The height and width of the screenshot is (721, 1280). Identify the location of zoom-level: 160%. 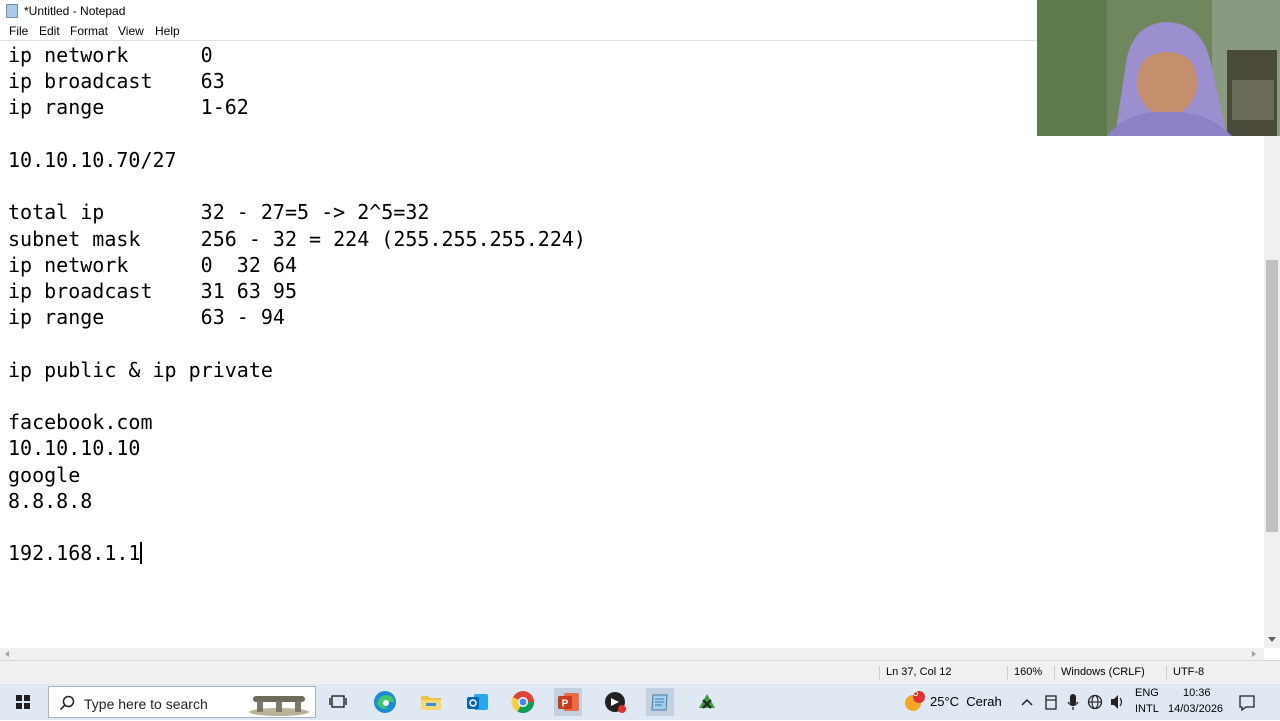
(1024, 673).